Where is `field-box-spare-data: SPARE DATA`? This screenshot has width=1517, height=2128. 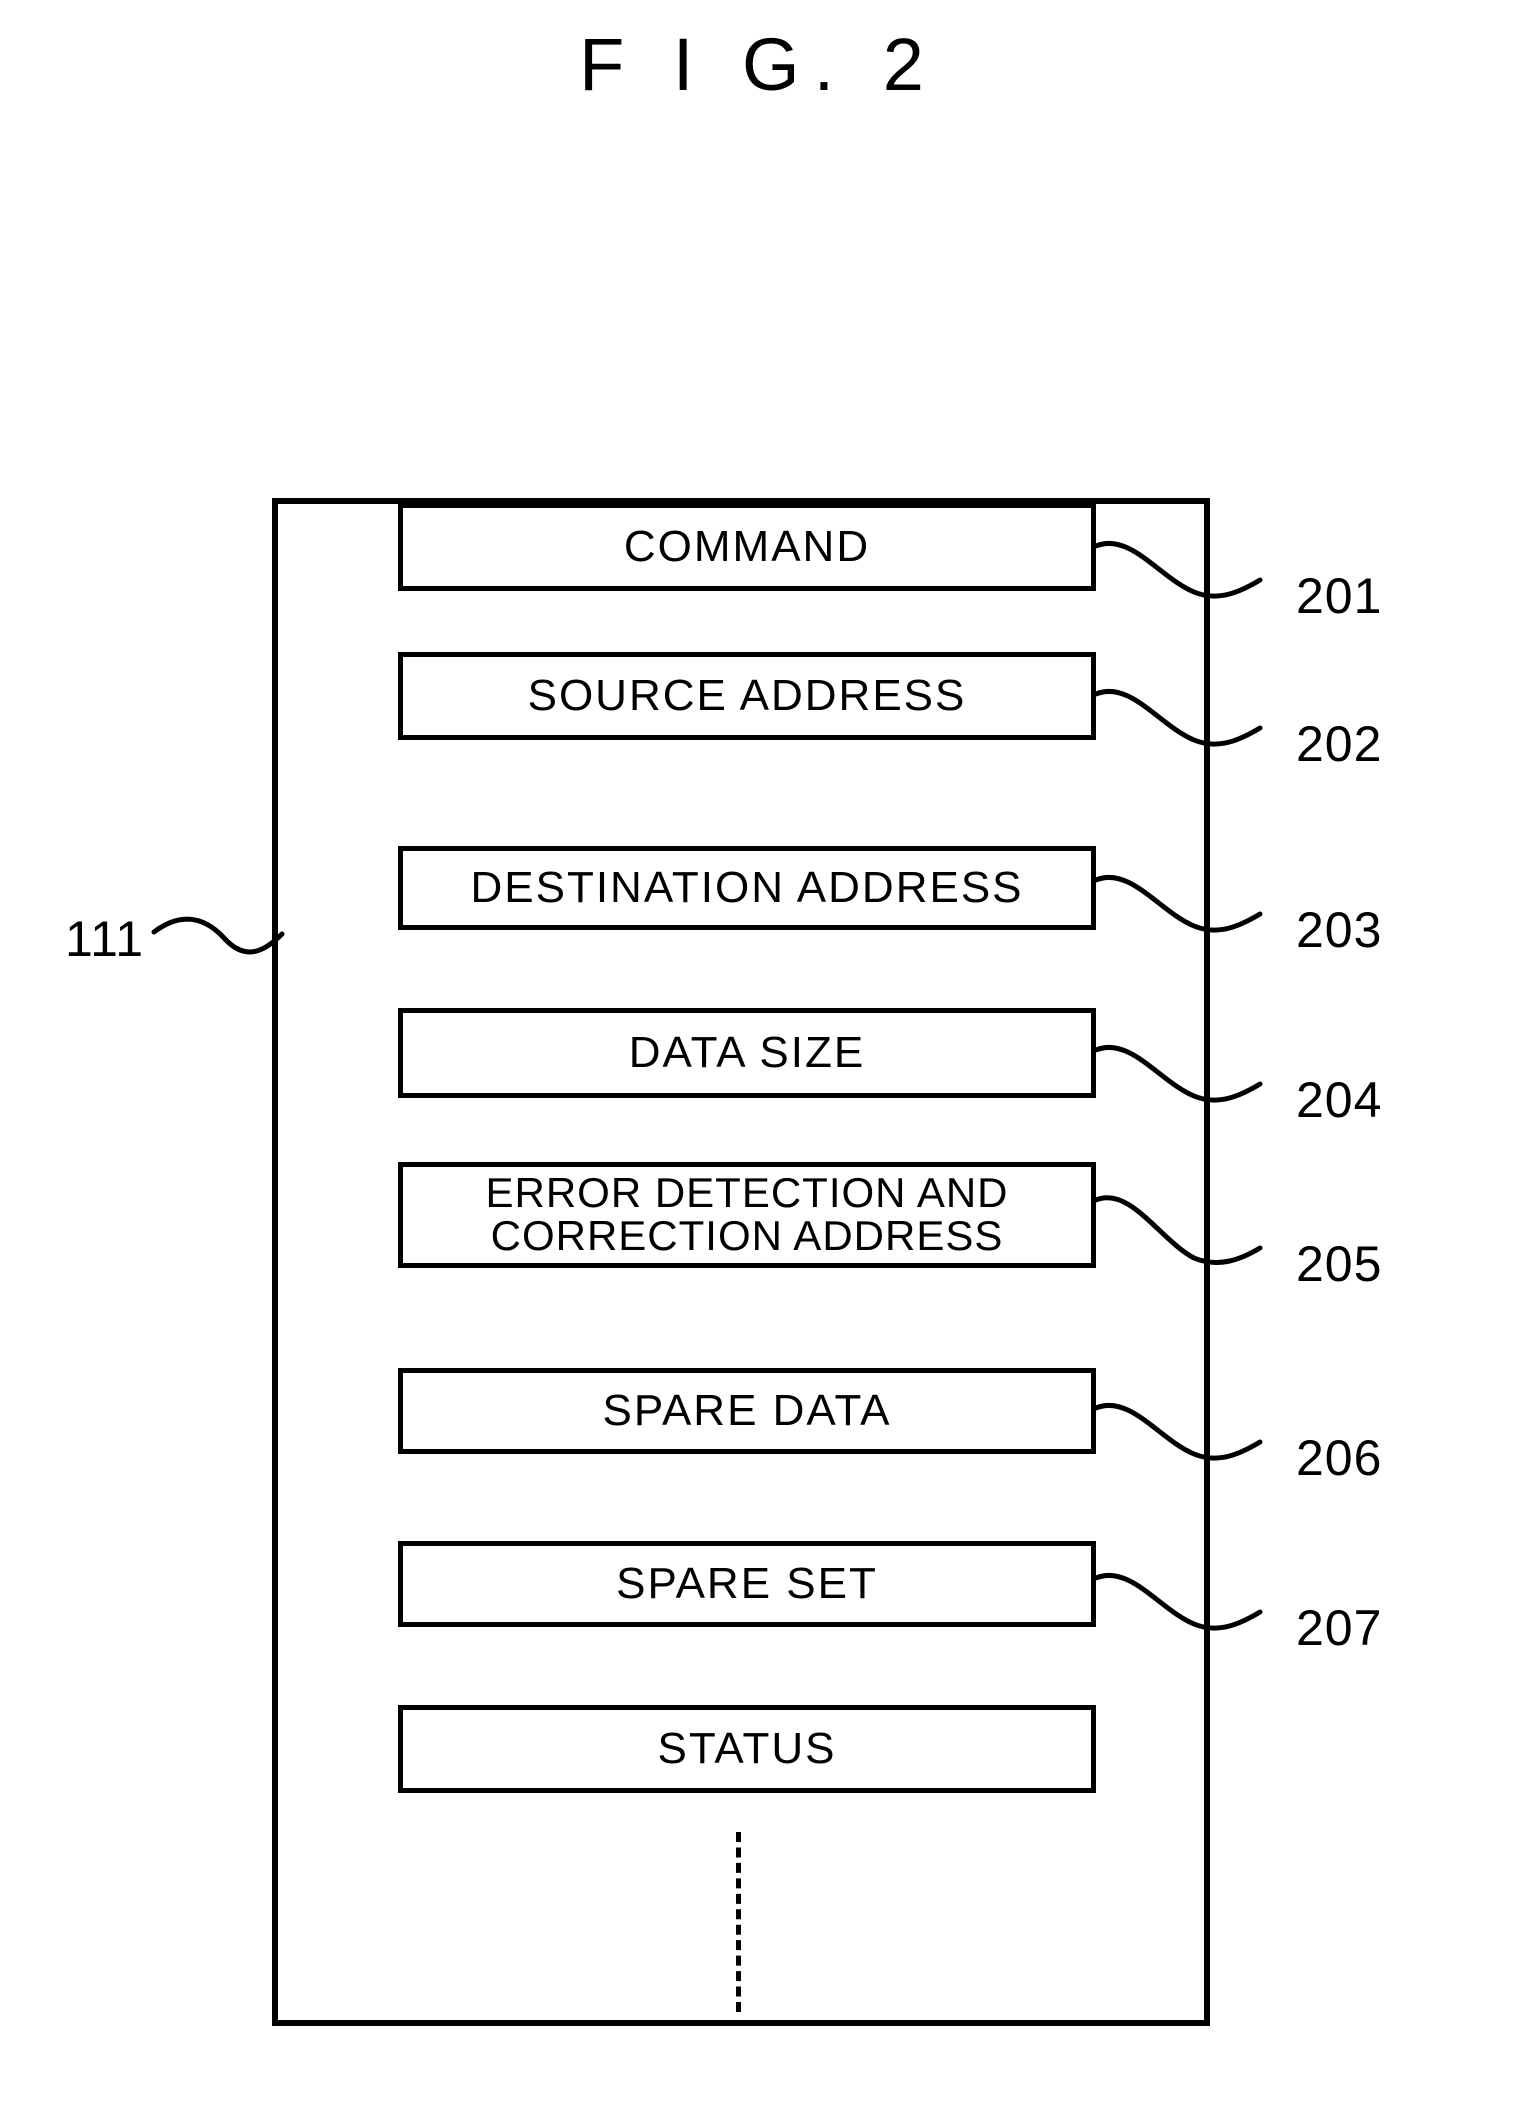 field-box-spare-data: SPARE DATA is located at coordinates (747, 1411).